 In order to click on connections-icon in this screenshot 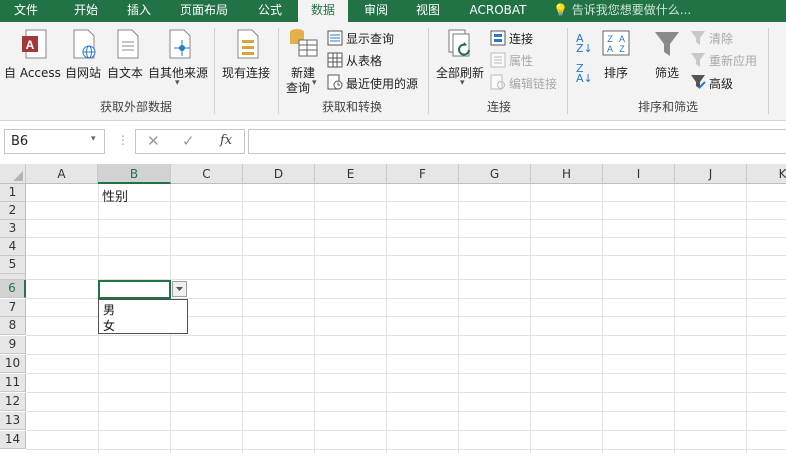, I will do `click(498, 38)`.